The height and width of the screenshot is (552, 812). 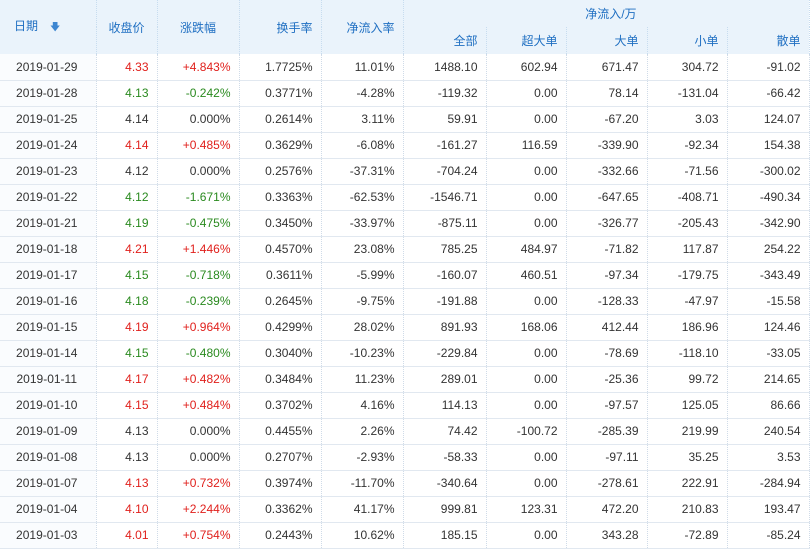 I want to click on cell-large: -326.77, so click(x=607, y=223).